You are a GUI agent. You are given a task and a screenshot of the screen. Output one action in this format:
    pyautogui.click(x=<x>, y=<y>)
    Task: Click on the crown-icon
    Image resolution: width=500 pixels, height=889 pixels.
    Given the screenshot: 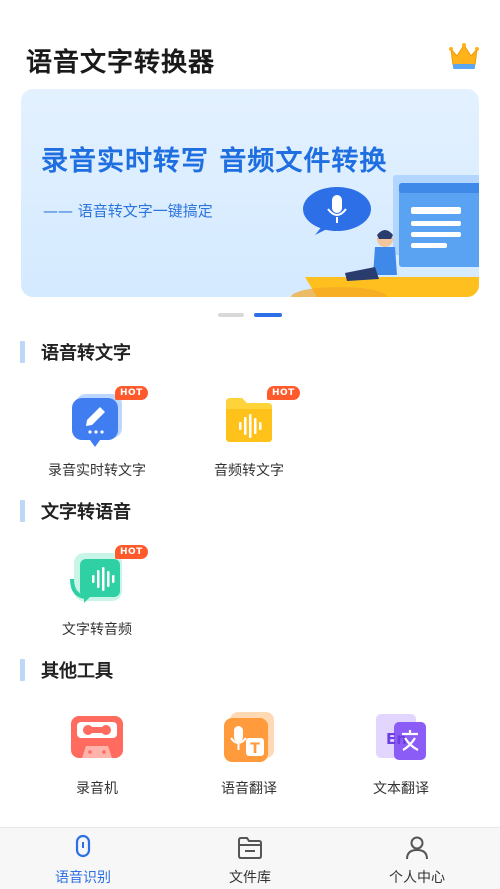 What is the action you would take?
    pyautogui.click(x=464, y=56)
    